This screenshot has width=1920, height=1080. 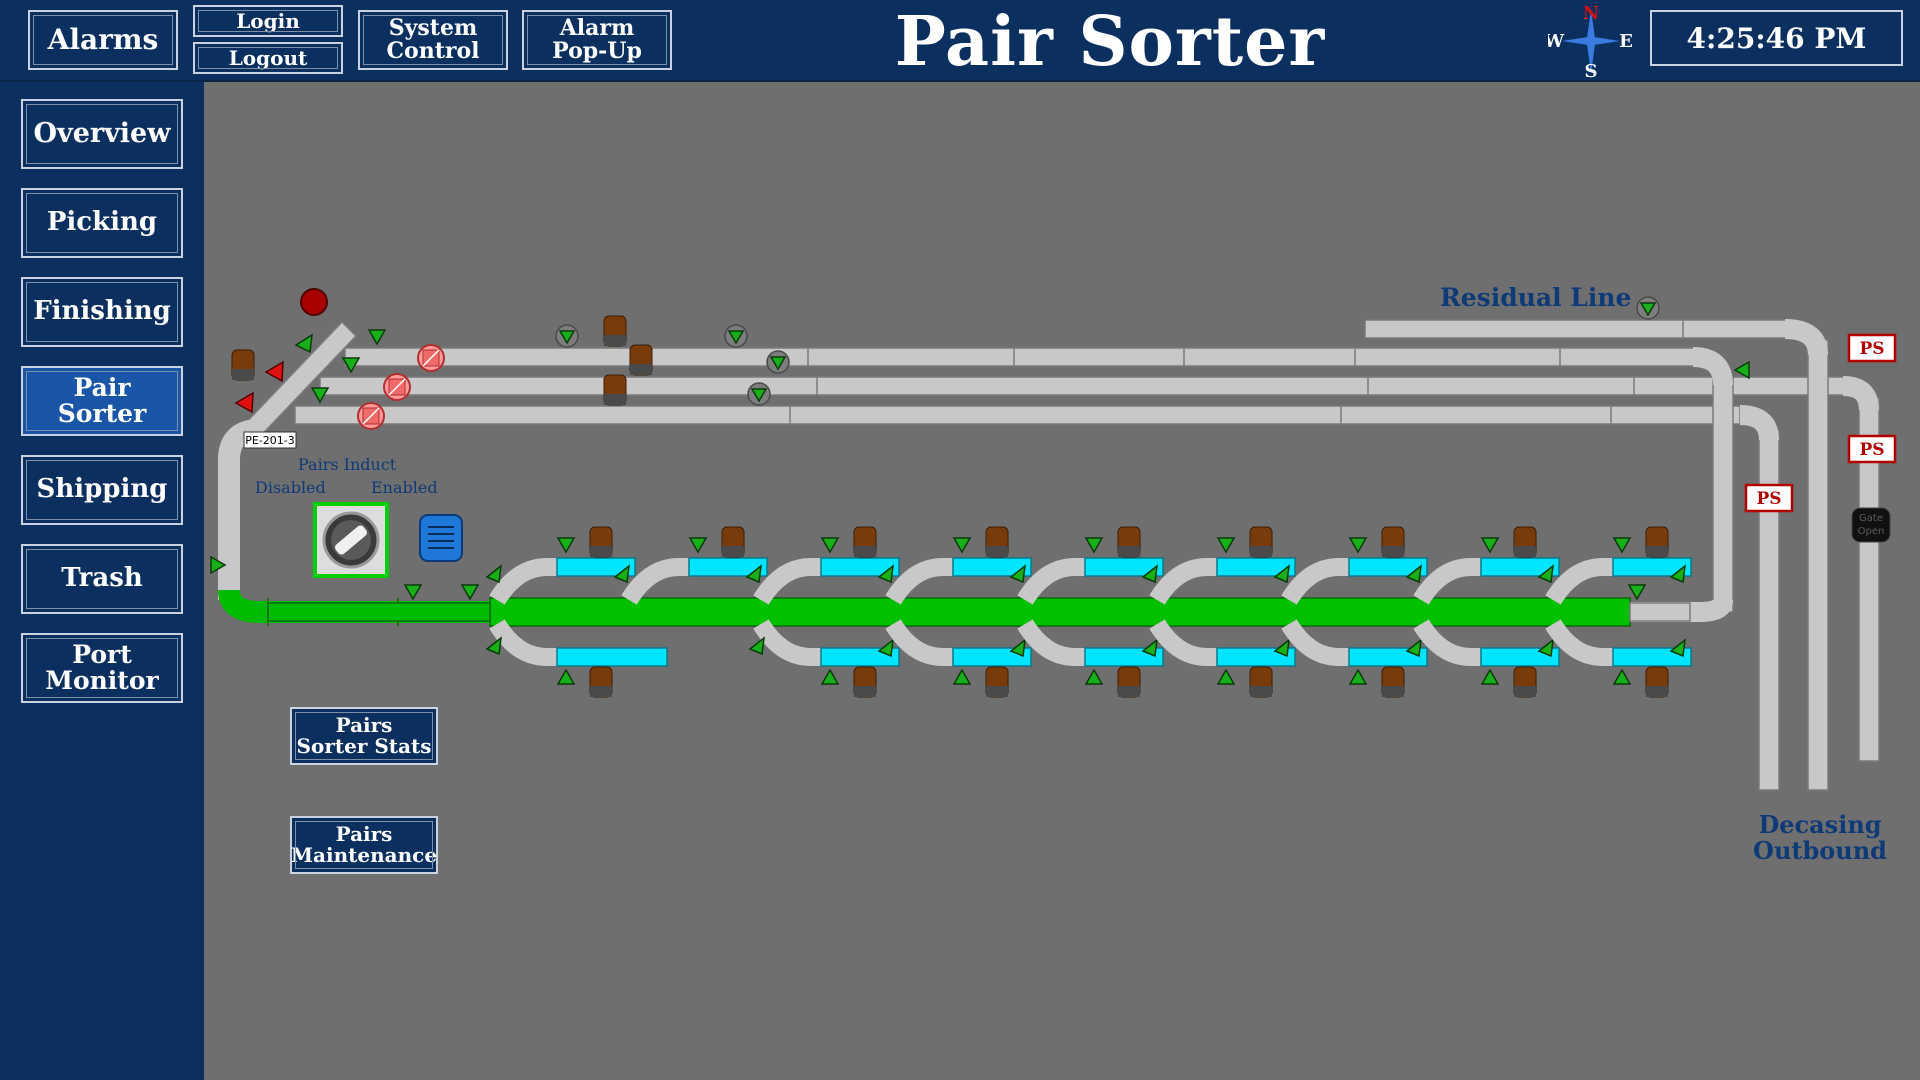 I want to click on svg-text: PE-201-3, so click(x=270, y=440).